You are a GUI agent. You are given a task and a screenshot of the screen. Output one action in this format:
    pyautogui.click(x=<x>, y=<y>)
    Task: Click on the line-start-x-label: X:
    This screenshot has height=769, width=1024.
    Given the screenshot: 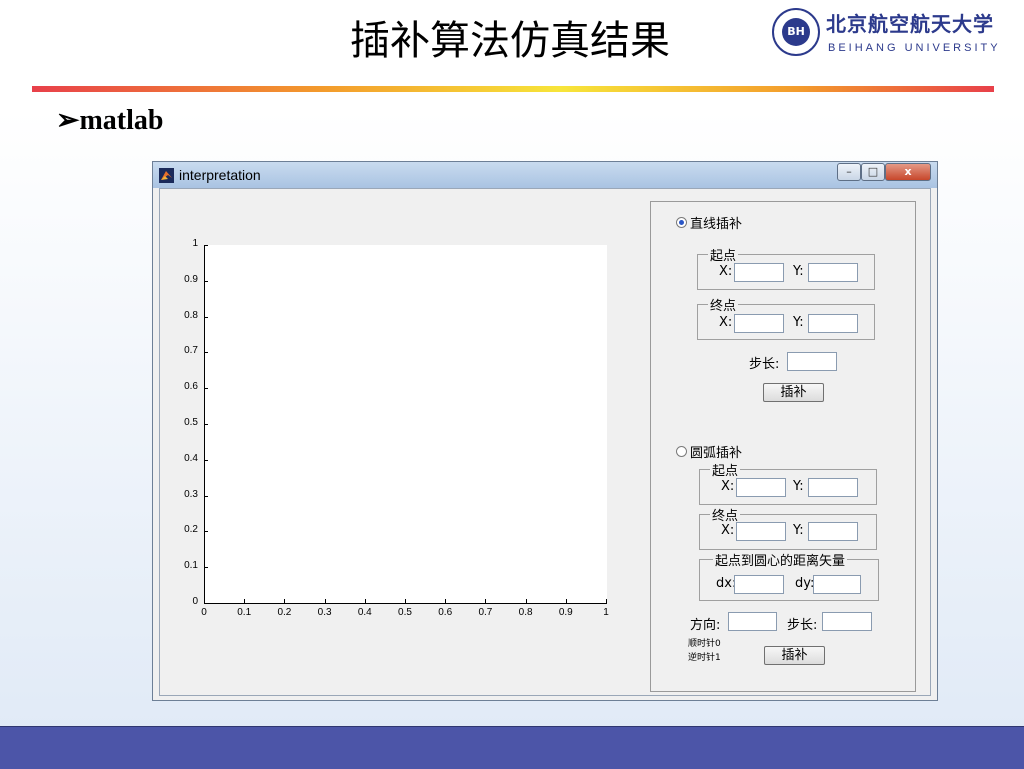 What is the action you would take?
    pyautogui.click(x=726, y=271)
    